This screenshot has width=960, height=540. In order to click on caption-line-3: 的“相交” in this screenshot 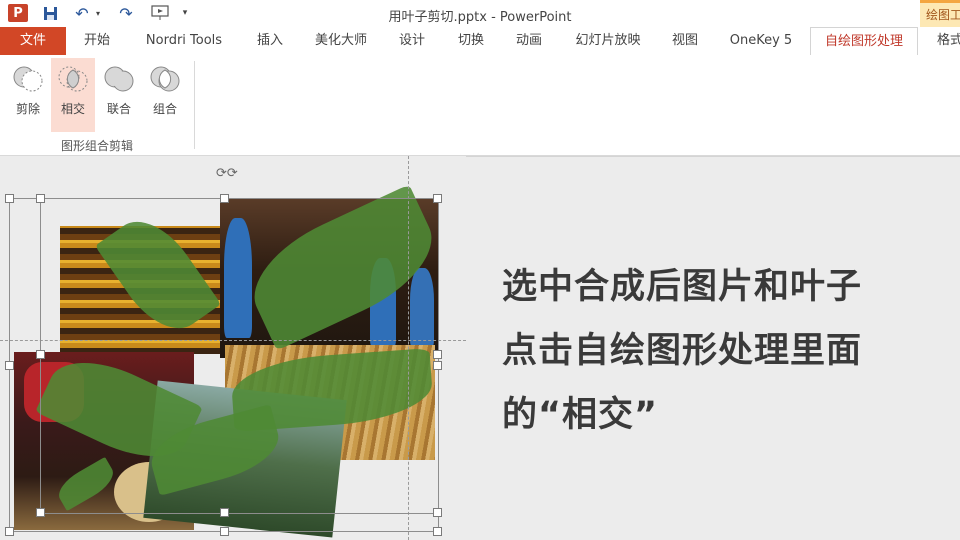, I will do `click(580, 415)`.